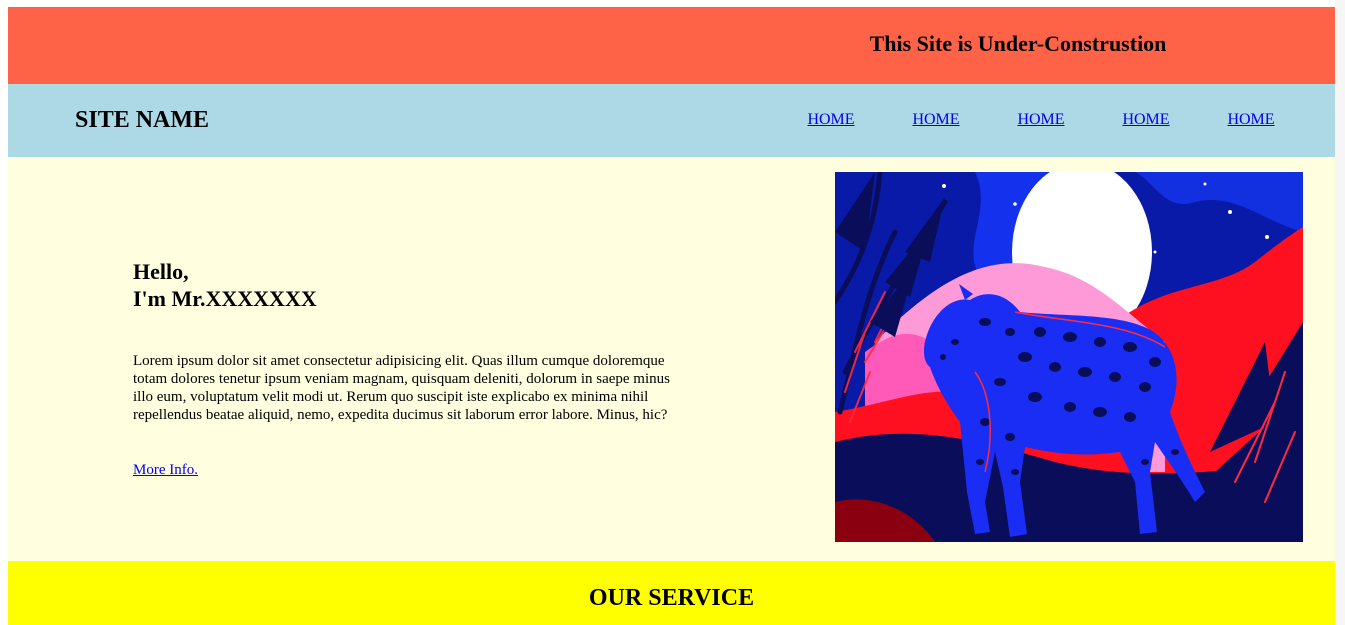 This screenshot has height=625, width=1345. What do you see at coordinates (165, 470) in the screenshot?
I see `more-info-link: More Info.` at bounding box center [165, 470].